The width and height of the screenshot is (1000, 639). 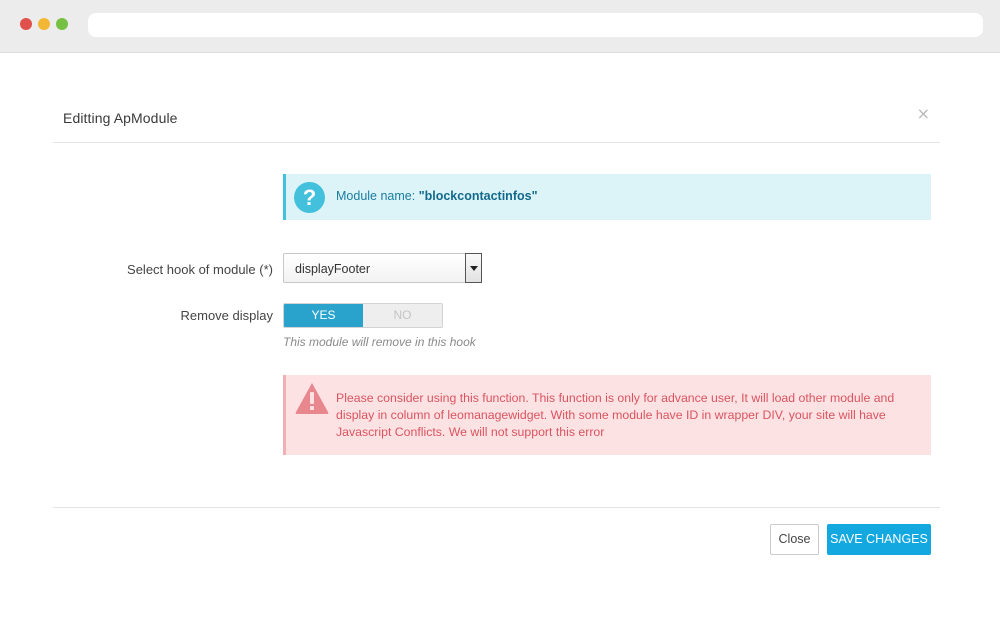 What do you see at coordinates (379, 342) in the screenshot?
I see `remove-display-help: This module will remove in this hook` at bounding box center [379, 342].